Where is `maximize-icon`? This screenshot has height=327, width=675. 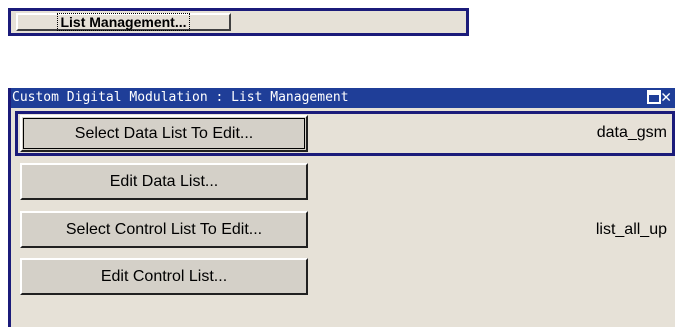 maximize-icon is located at coordinates (654, 97).